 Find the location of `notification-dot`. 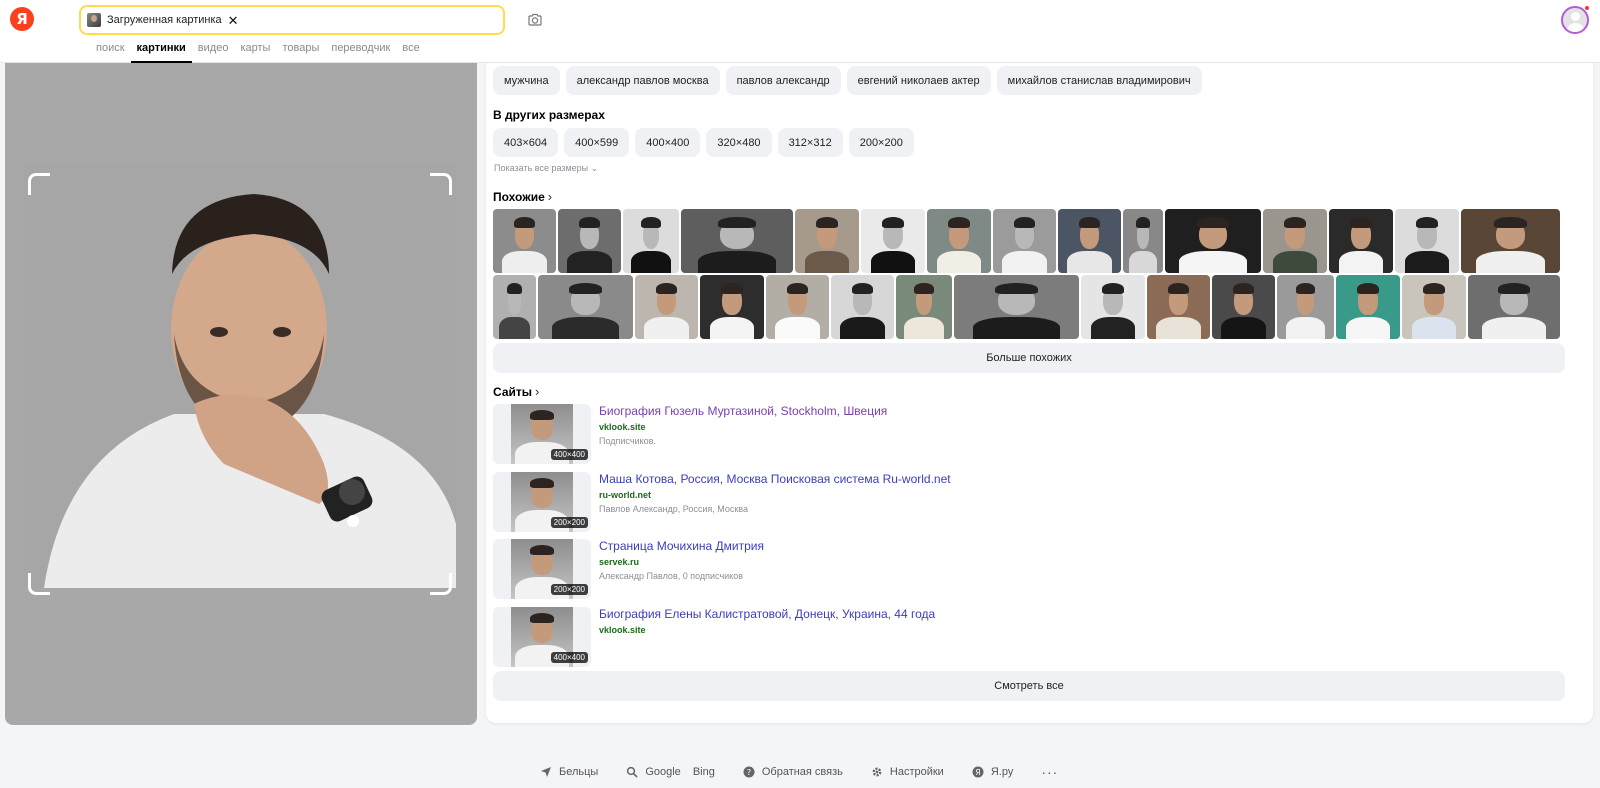

notification-dot is located at coordinates (1587, 8).